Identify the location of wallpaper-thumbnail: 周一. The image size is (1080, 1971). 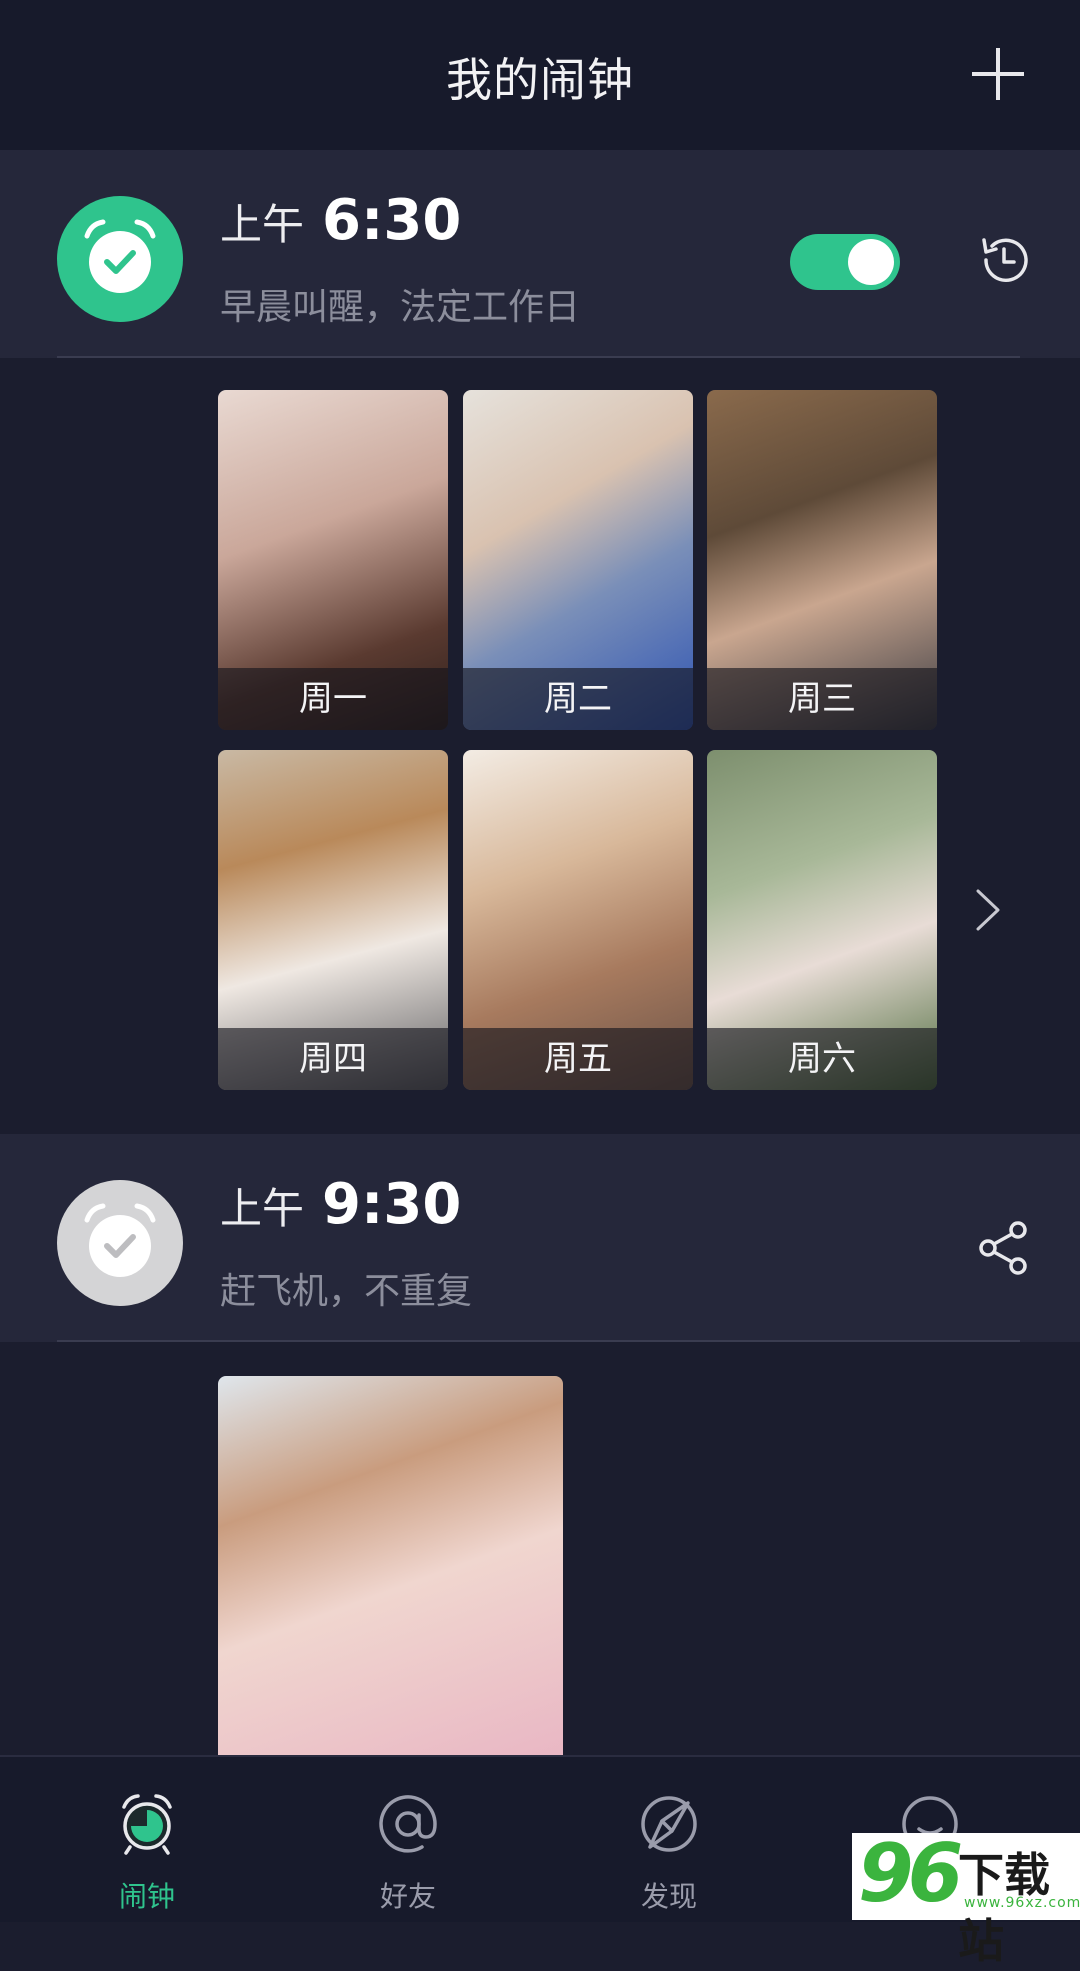
(333, 560).